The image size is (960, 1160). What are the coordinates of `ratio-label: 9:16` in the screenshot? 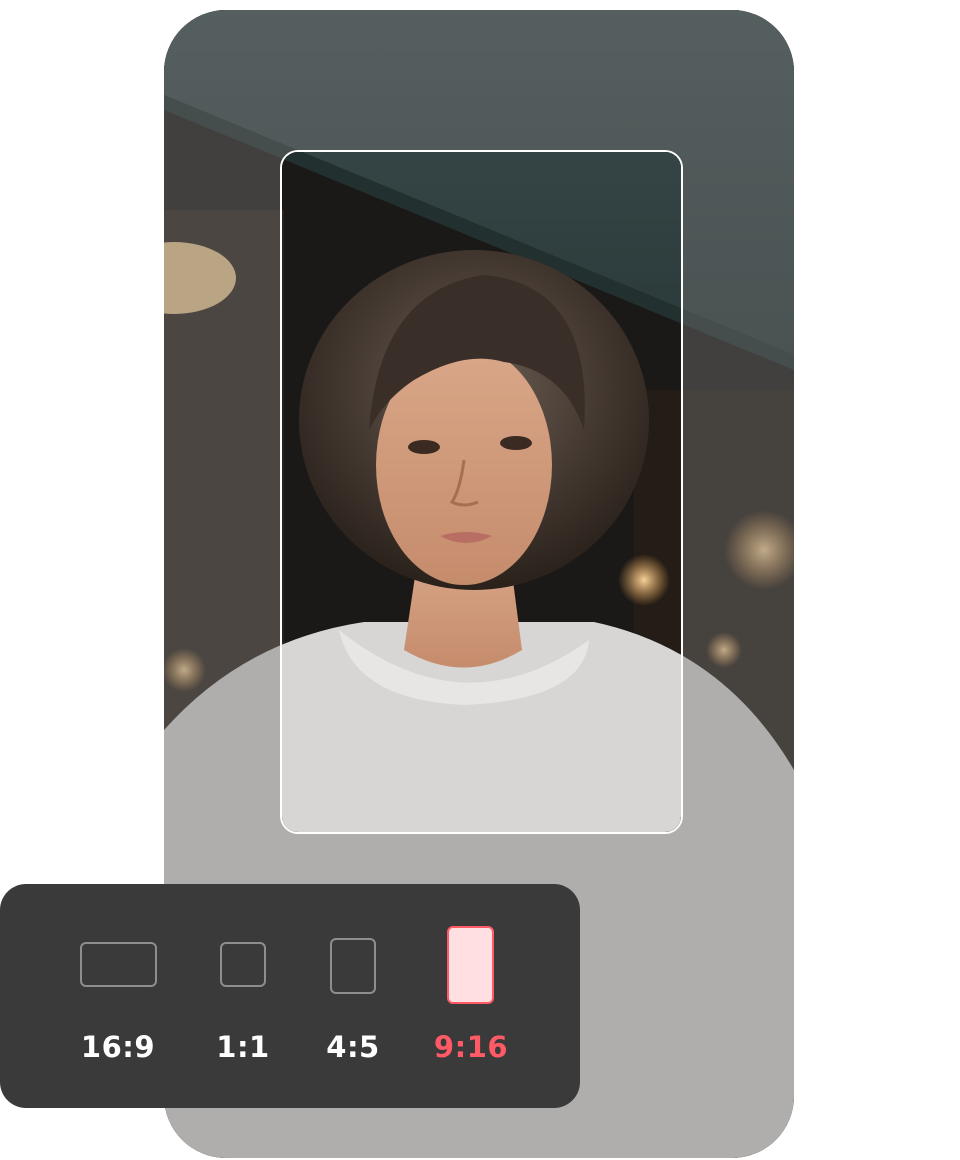 It's located at (471, 1047).